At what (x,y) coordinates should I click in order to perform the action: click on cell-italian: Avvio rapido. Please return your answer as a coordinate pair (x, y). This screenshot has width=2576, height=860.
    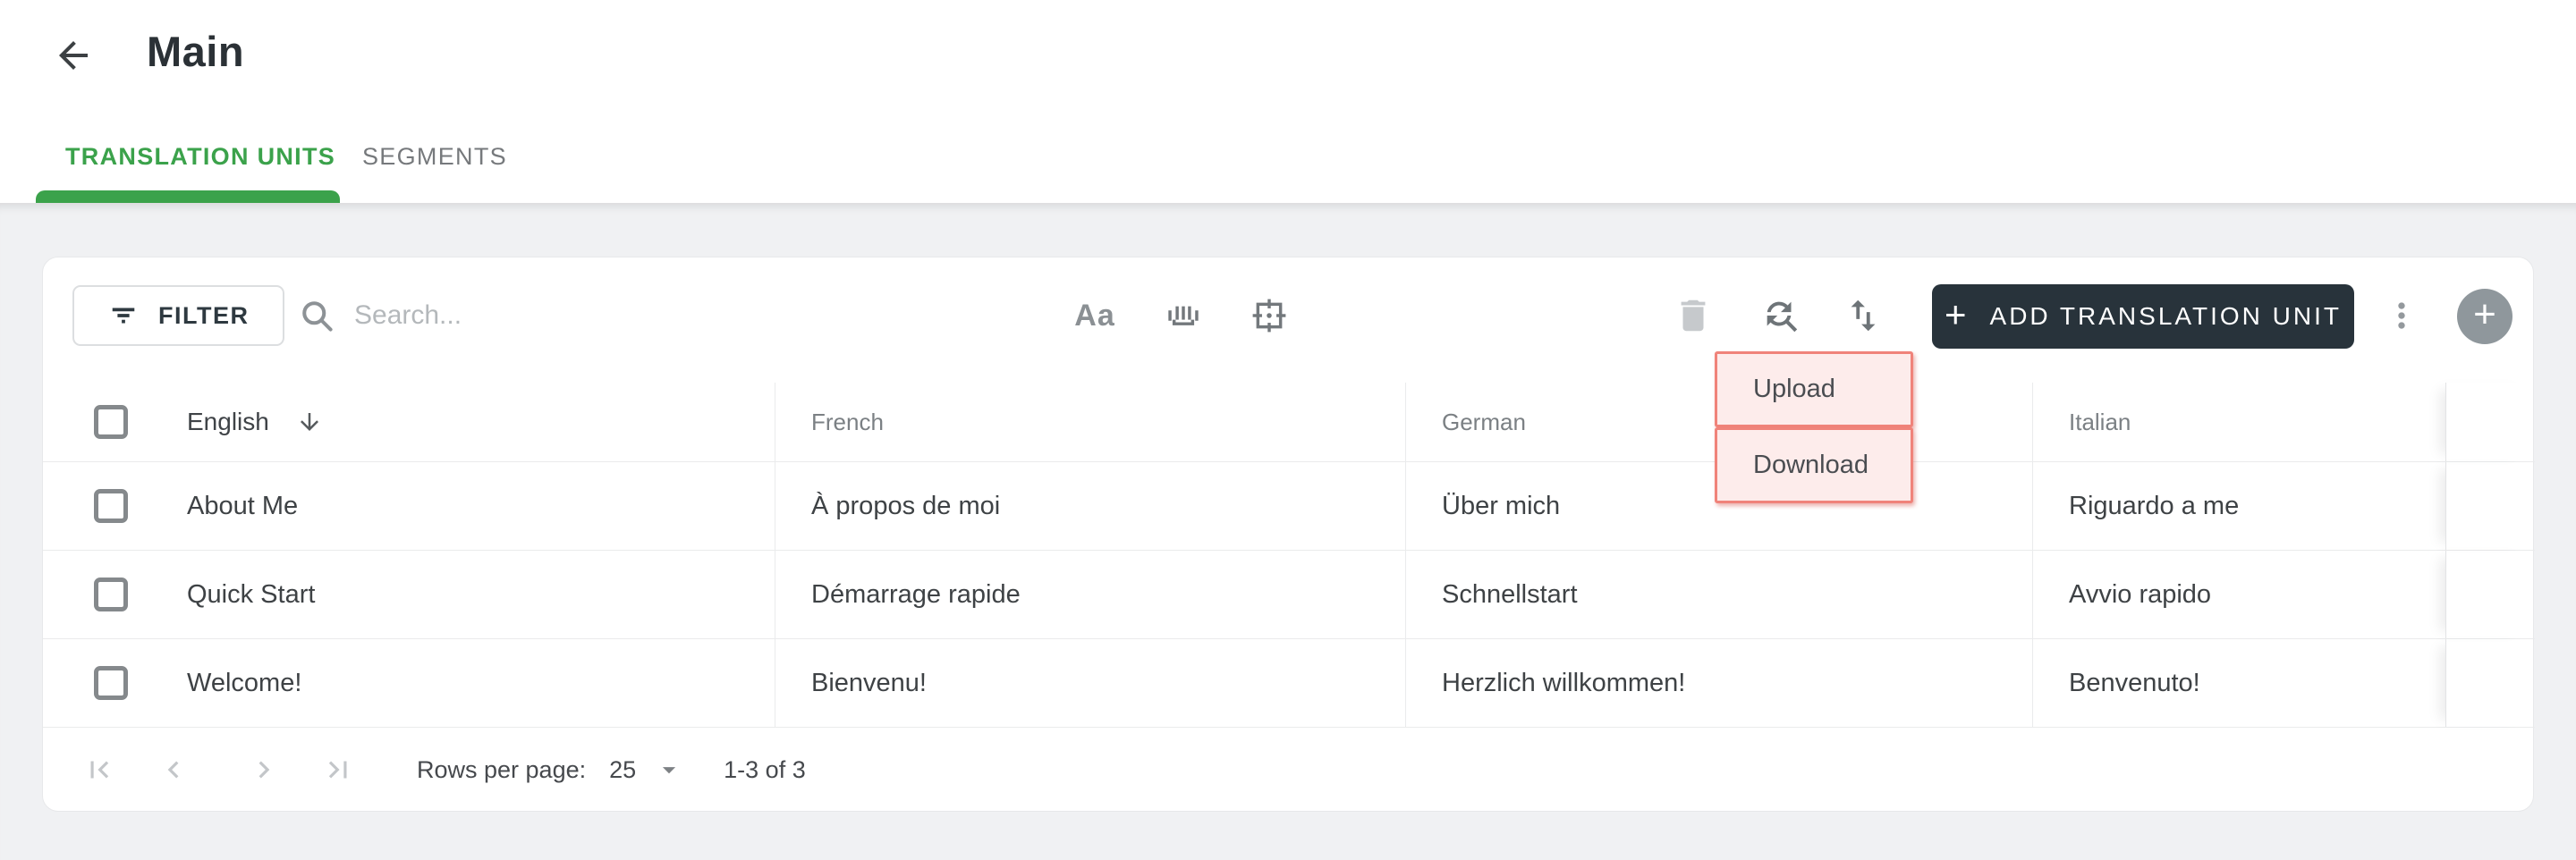
    Looking at the image, I should click on (2238, 594).